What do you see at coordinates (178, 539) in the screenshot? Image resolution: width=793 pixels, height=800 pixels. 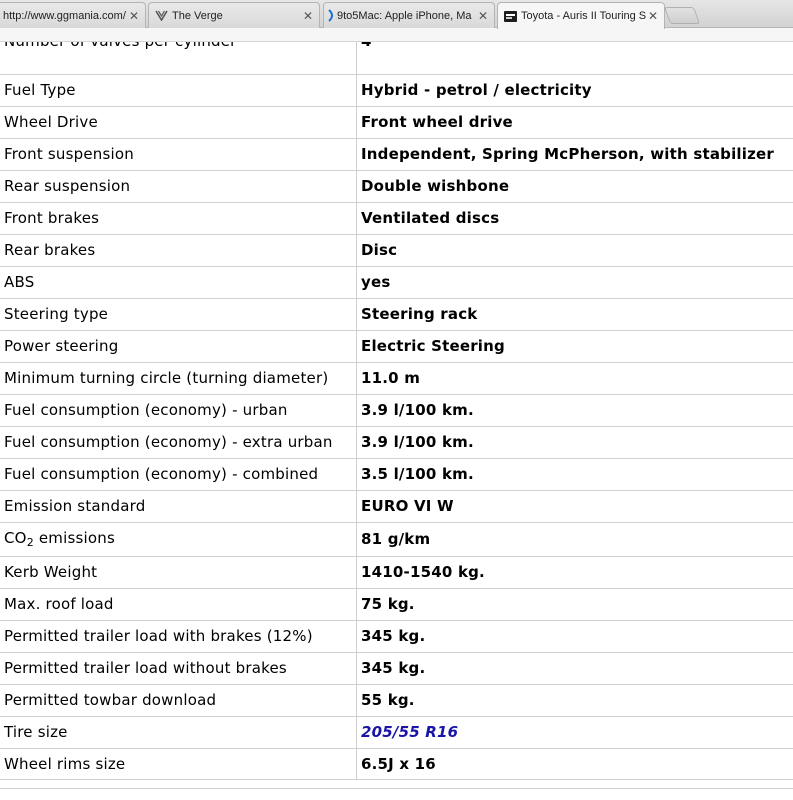 I see `spec-label: CO2 emissions` at bounding box center [178, 539].